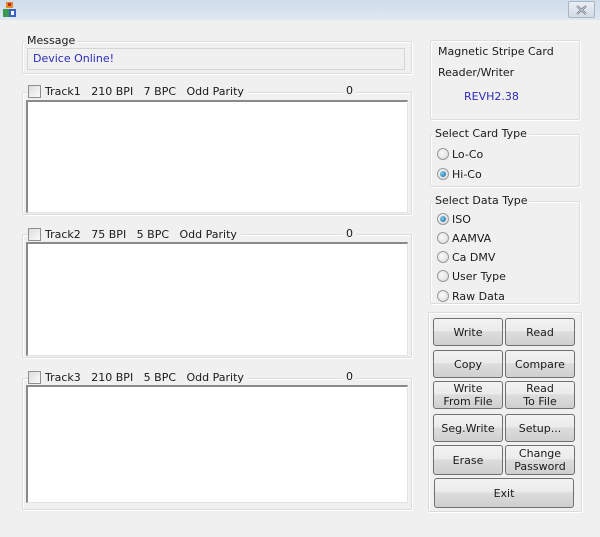 This screenshot has width=600, height=537. Describe the element at coordinates (9, 9) in the screenshot. I see `app-icon` at that location.